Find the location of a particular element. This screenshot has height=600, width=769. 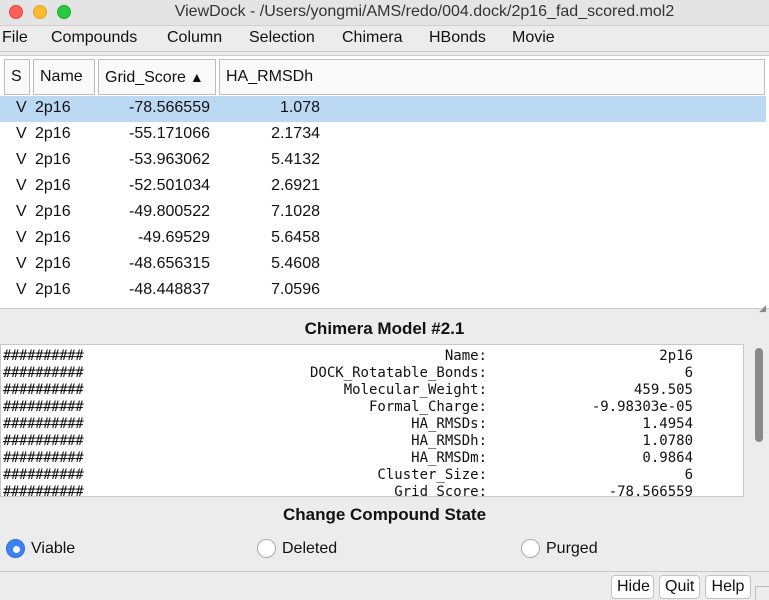

info-line: ########## HA_RMSDm: 0.9864 is located at coordinates (371, 458).